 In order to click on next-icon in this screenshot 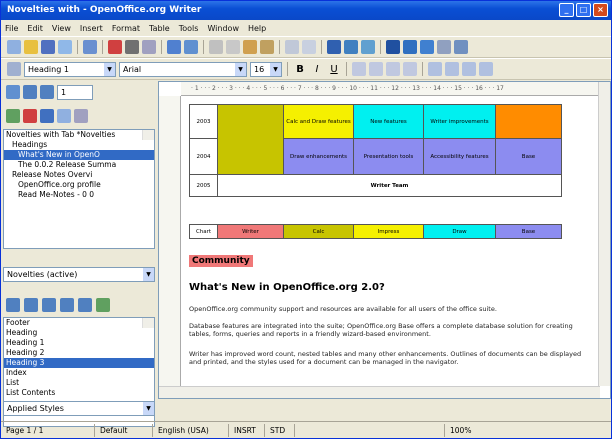, I will do `click(47, 92)`.